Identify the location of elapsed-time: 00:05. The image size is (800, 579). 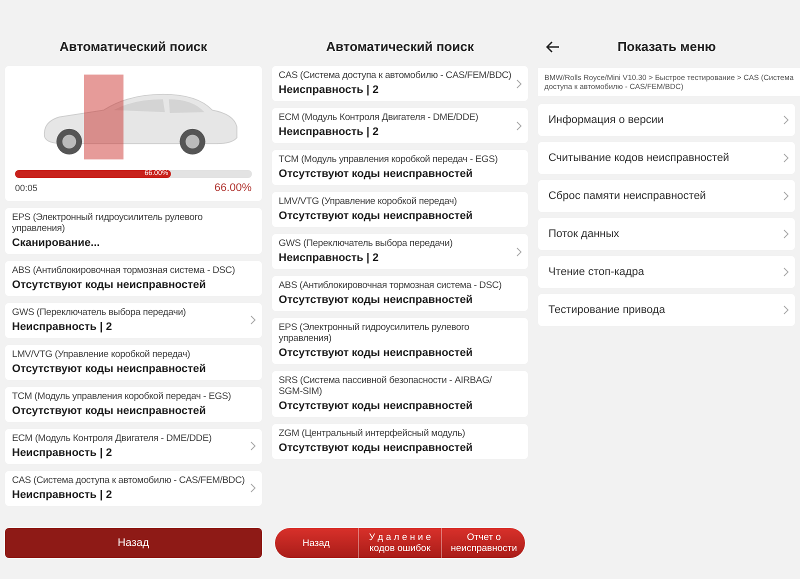
(26, 188).